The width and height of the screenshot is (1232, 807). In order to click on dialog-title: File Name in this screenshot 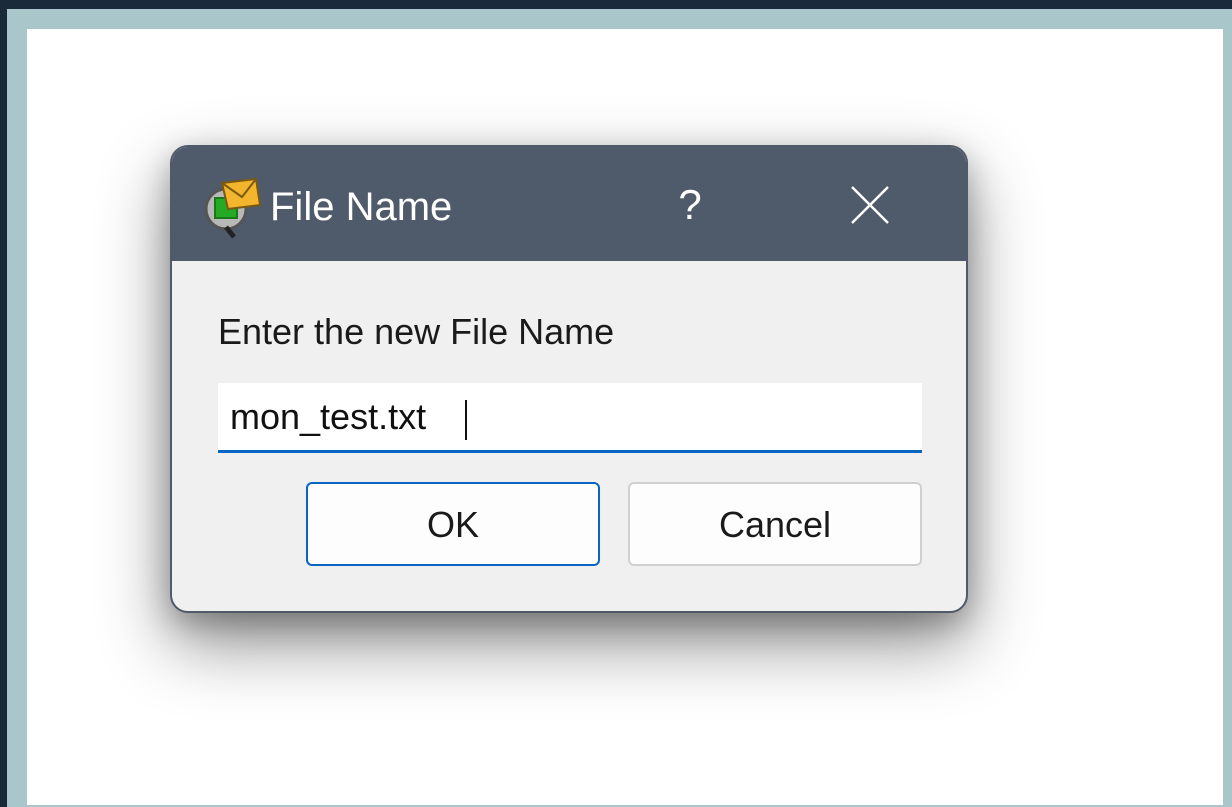, I will do `click(361, 207)`.